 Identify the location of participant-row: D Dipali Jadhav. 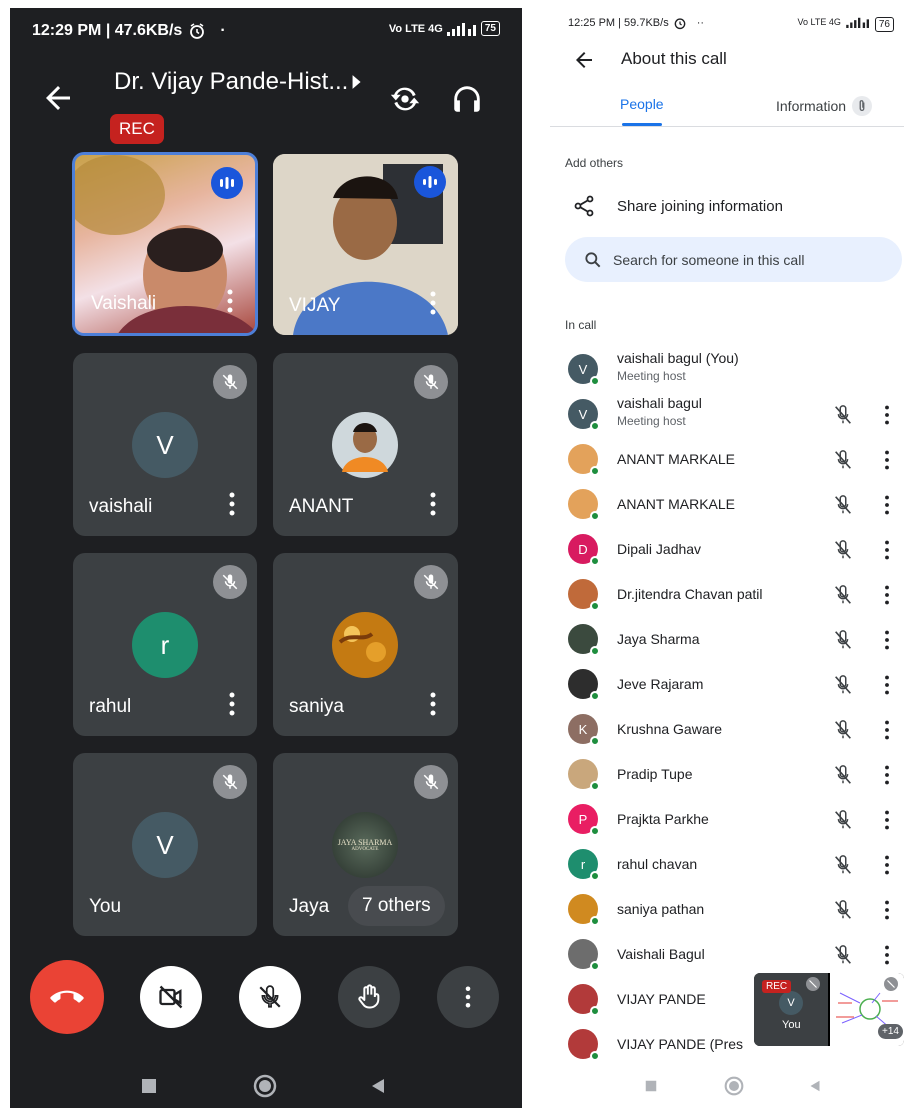
(727, 550).